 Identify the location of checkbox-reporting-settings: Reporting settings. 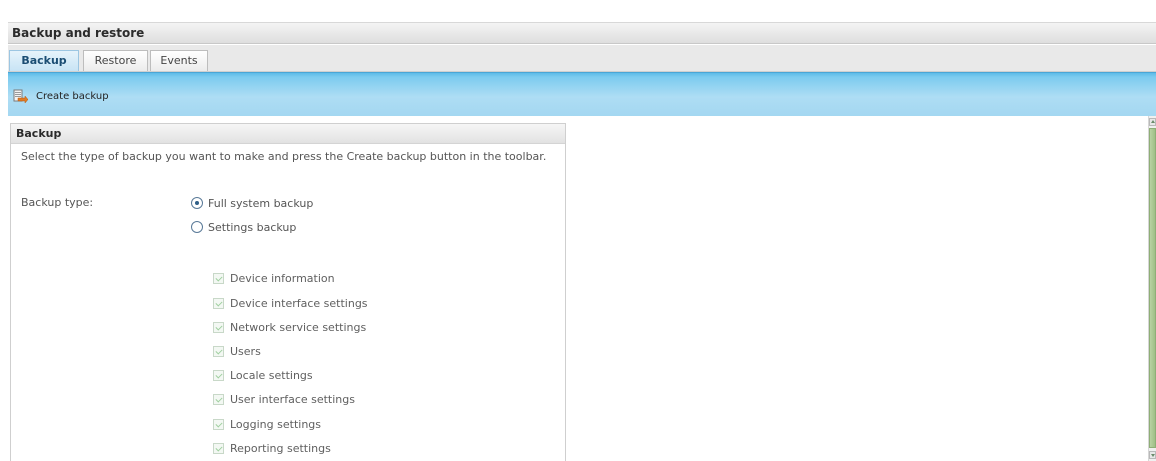
(272, 448).